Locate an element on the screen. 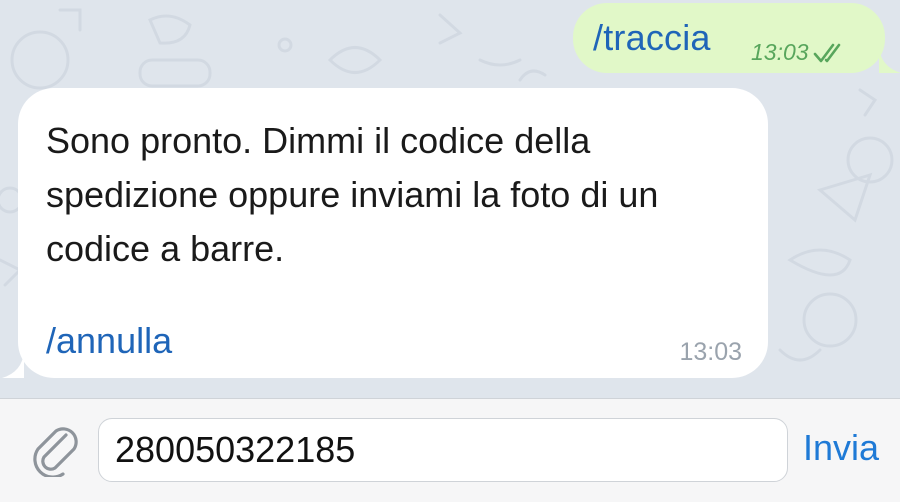 This screenshot has width=900, height=502. message-input is located at coordinates (443, 450).